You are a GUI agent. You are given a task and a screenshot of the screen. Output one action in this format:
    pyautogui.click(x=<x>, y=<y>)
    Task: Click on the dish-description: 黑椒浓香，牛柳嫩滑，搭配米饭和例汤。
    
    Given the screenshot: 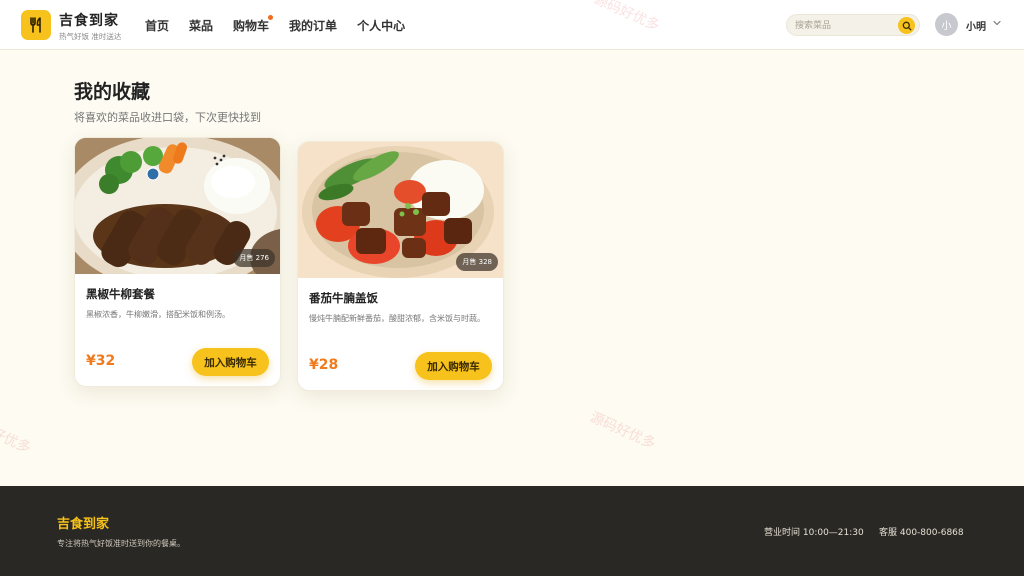 What is the action you would take?
    pyautogui.click(x=158, y=314)
    